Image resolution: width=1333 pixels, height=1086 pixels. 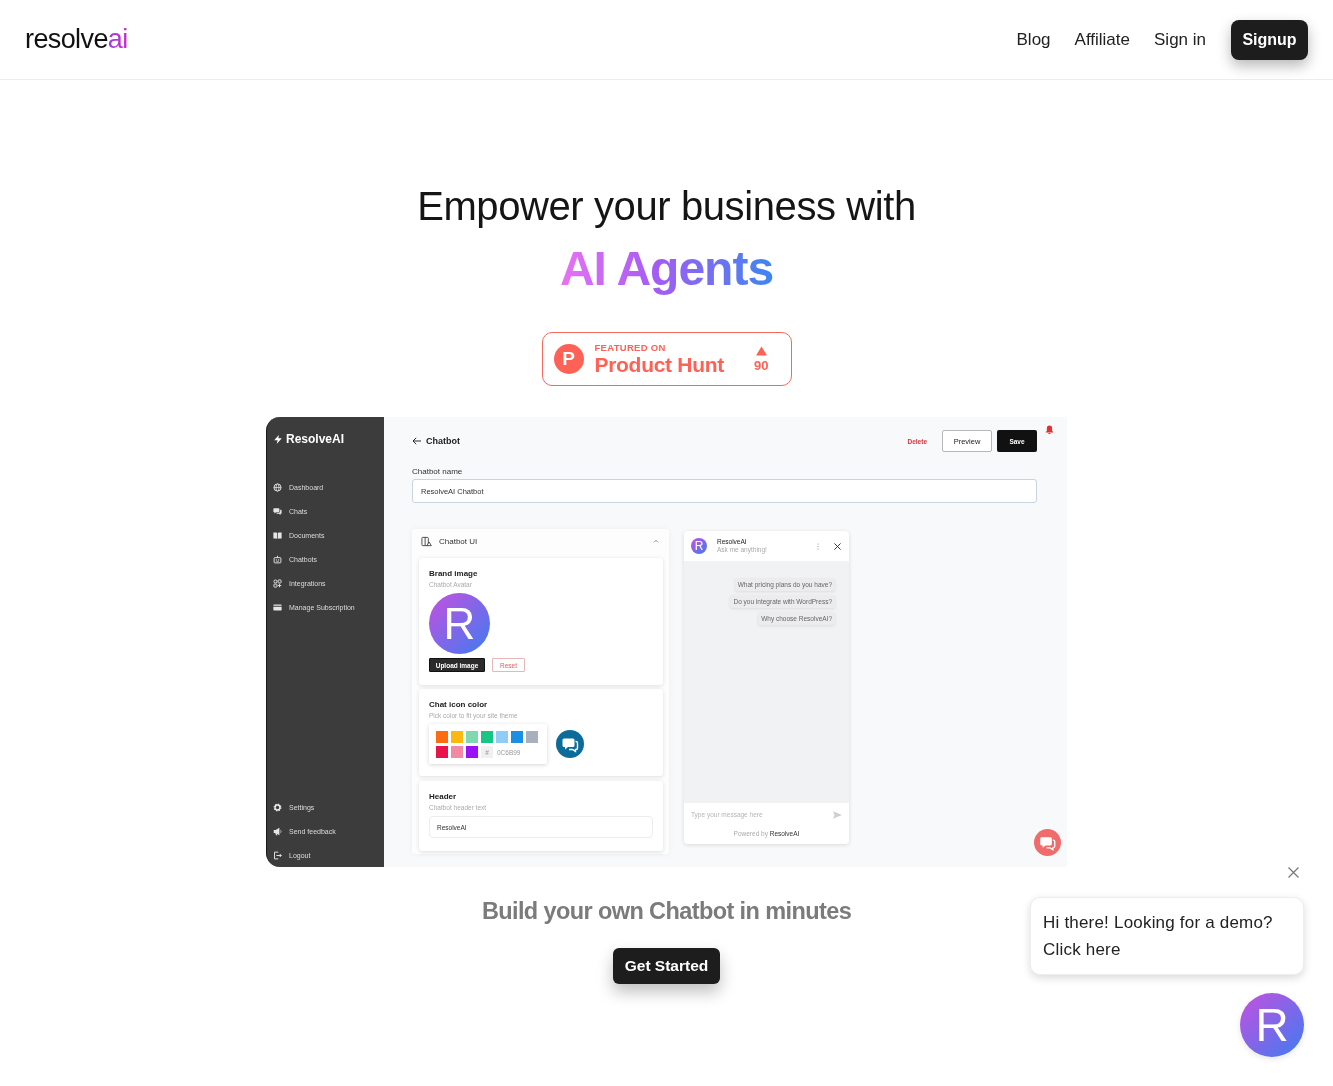 What do you see at coordinates (1033, 39) in the screenshot?
I see `nav-link: Blog` at bounding box center [1033, 39].